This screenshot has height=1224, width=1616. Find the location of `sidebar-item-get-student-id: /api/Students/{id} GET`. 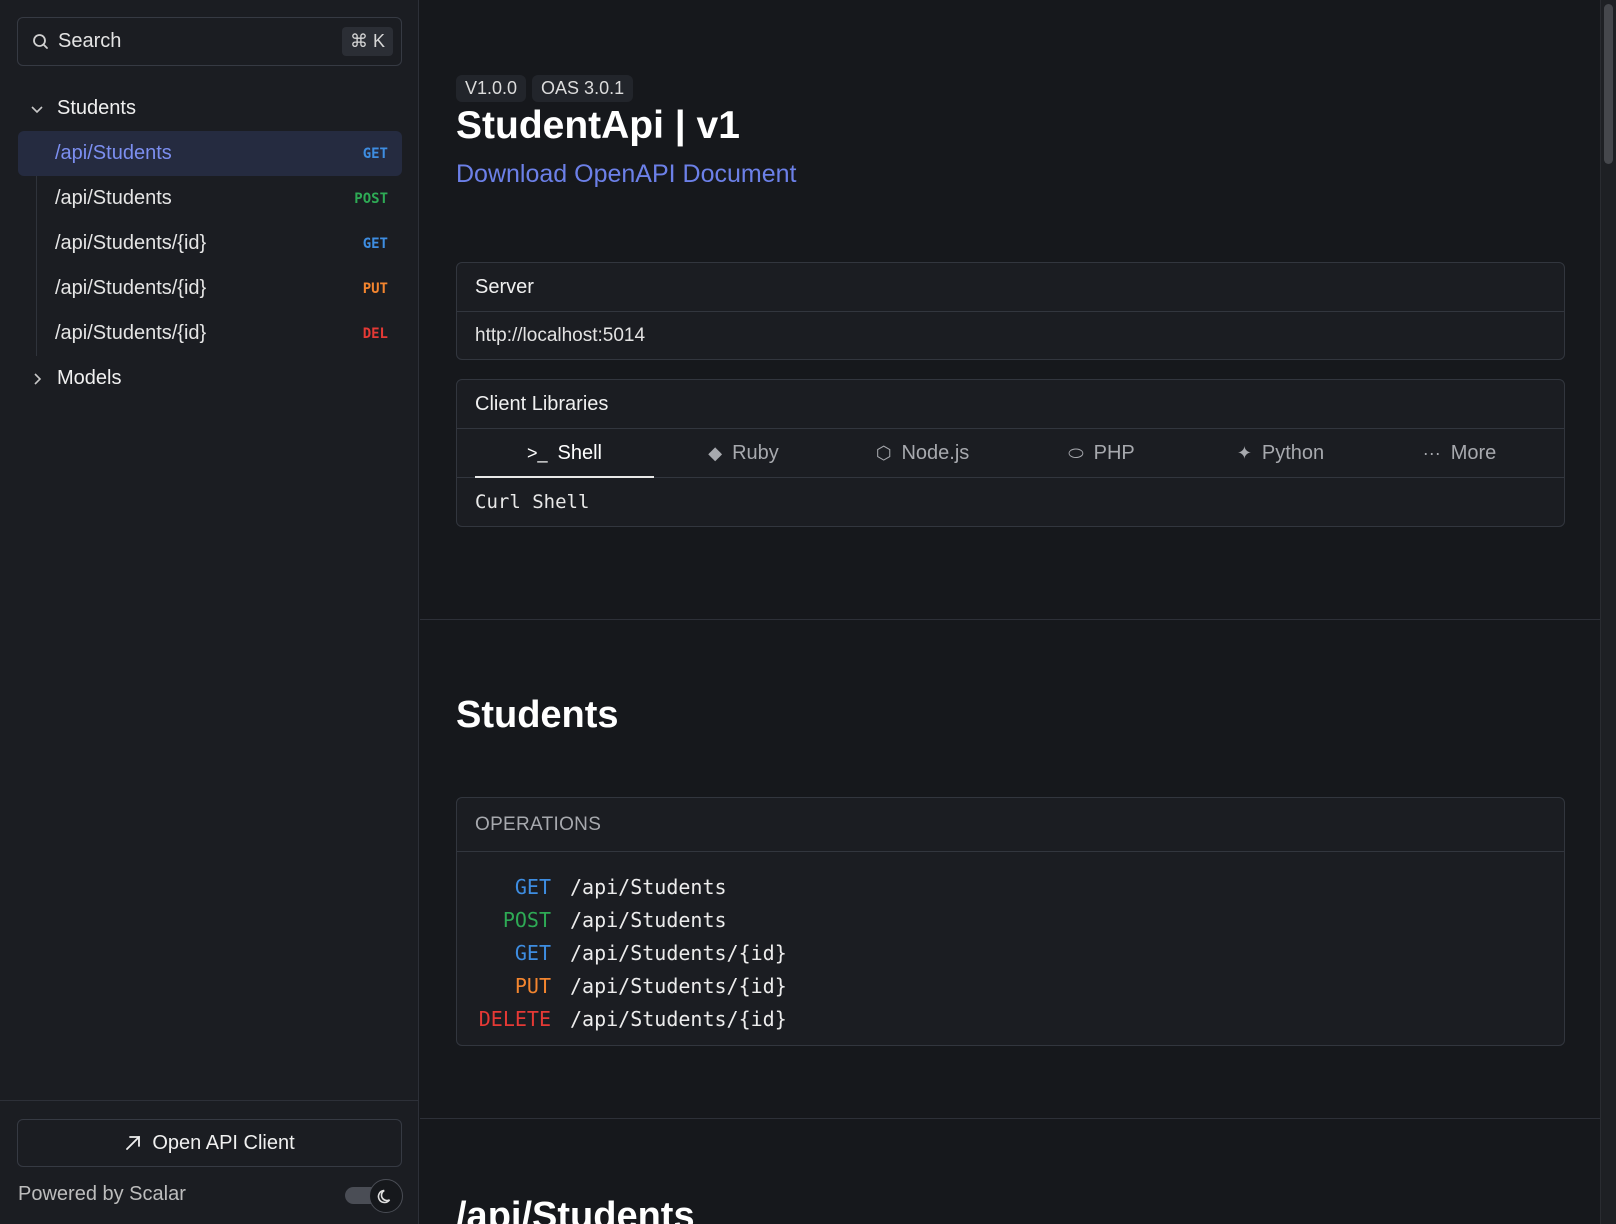

sidebar-item-get-student-id: /api/Students/{id} GET is located at coordinates (210, 243).